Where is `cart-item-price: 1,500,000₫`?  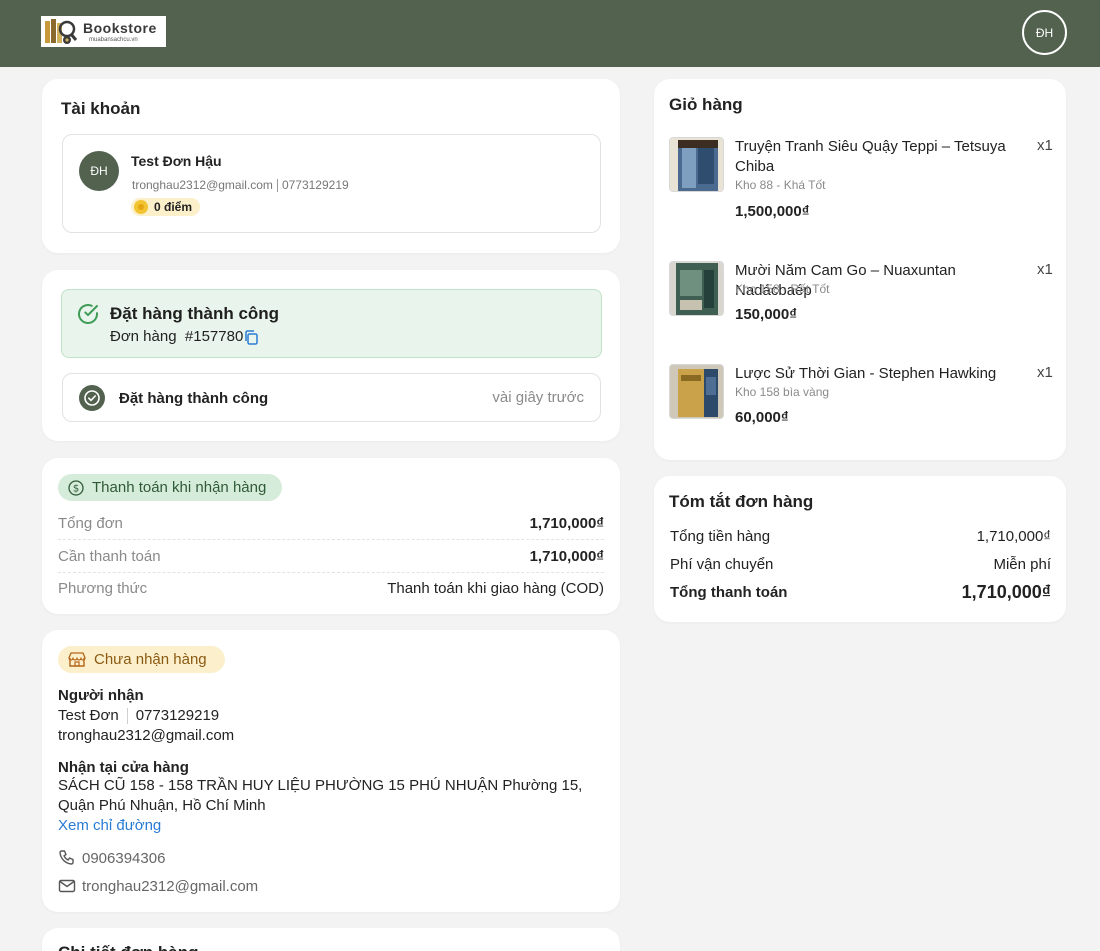 cart-item-price: 1,500,000₫ is located at coordinates (772, 211).